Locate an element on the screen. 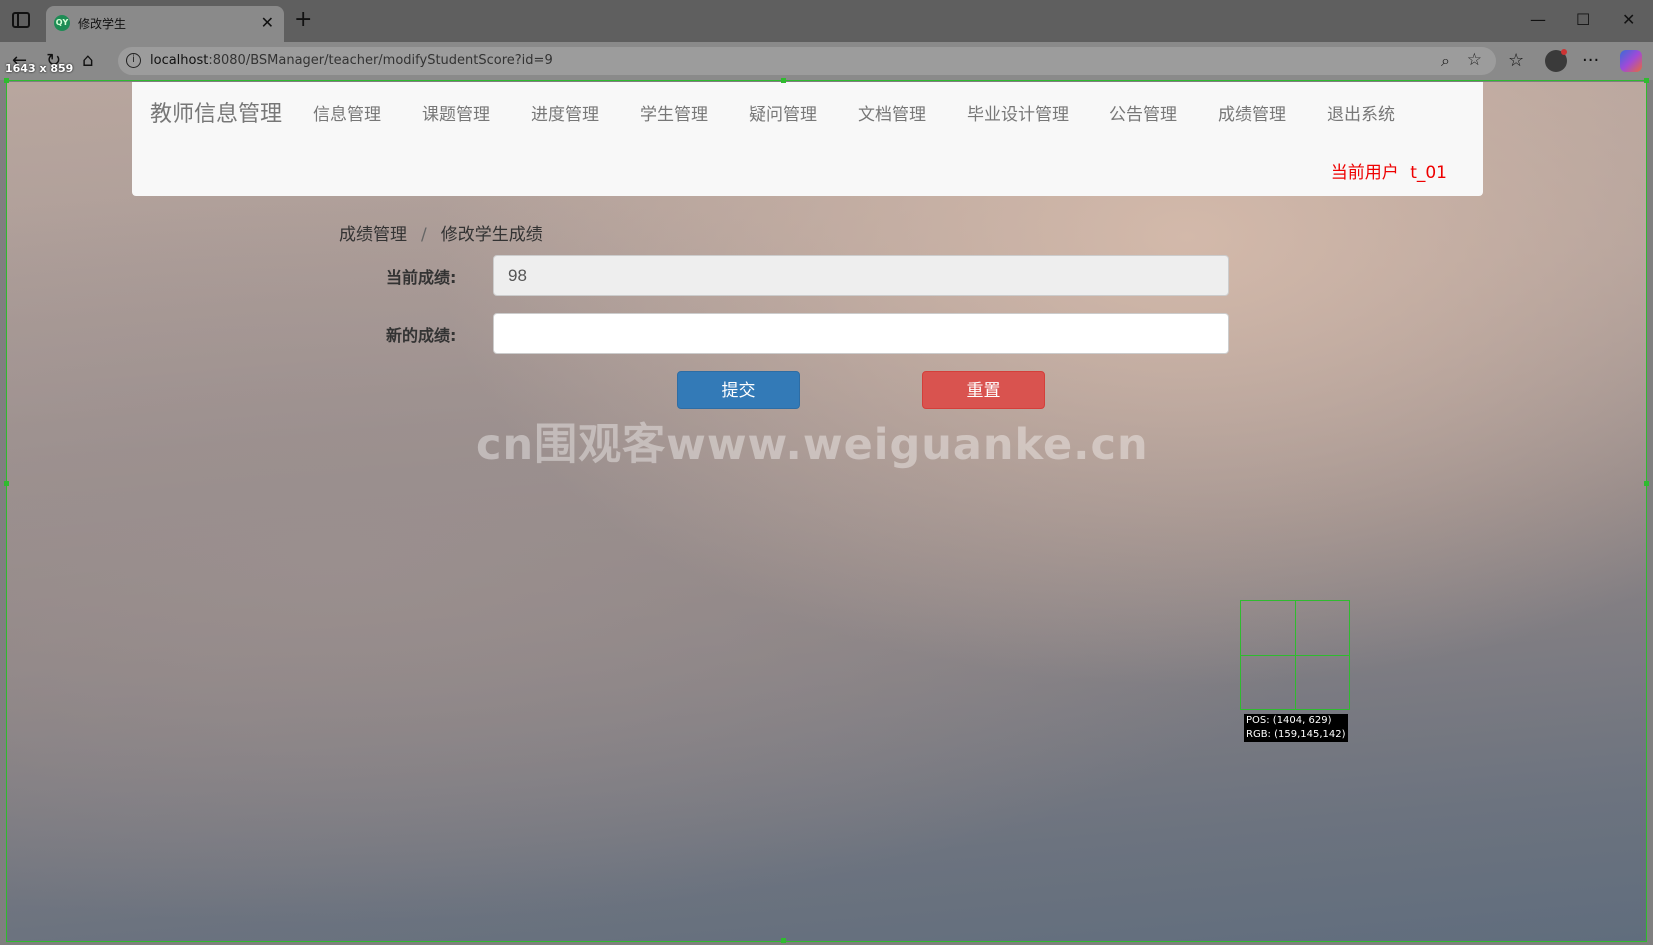  nav-info-management: 信息管理 is located at coordinates (347, 112).